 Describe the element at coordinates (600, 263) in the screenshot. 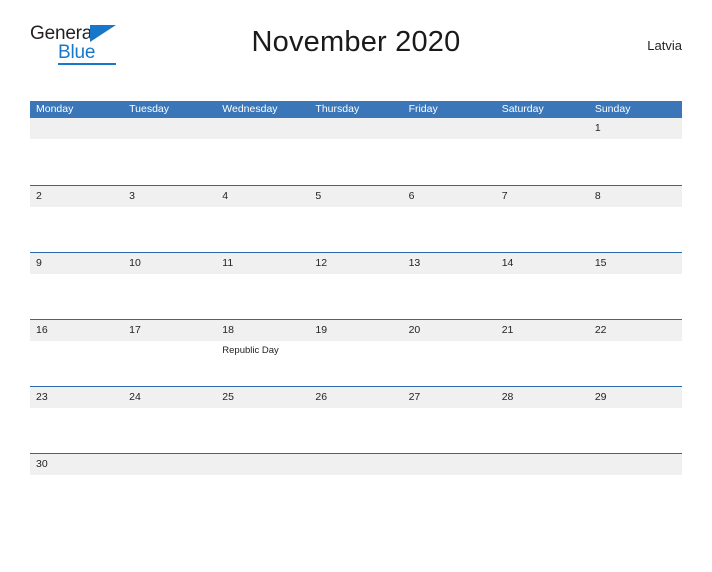

I see `calendar-day-number: 15` at that location.